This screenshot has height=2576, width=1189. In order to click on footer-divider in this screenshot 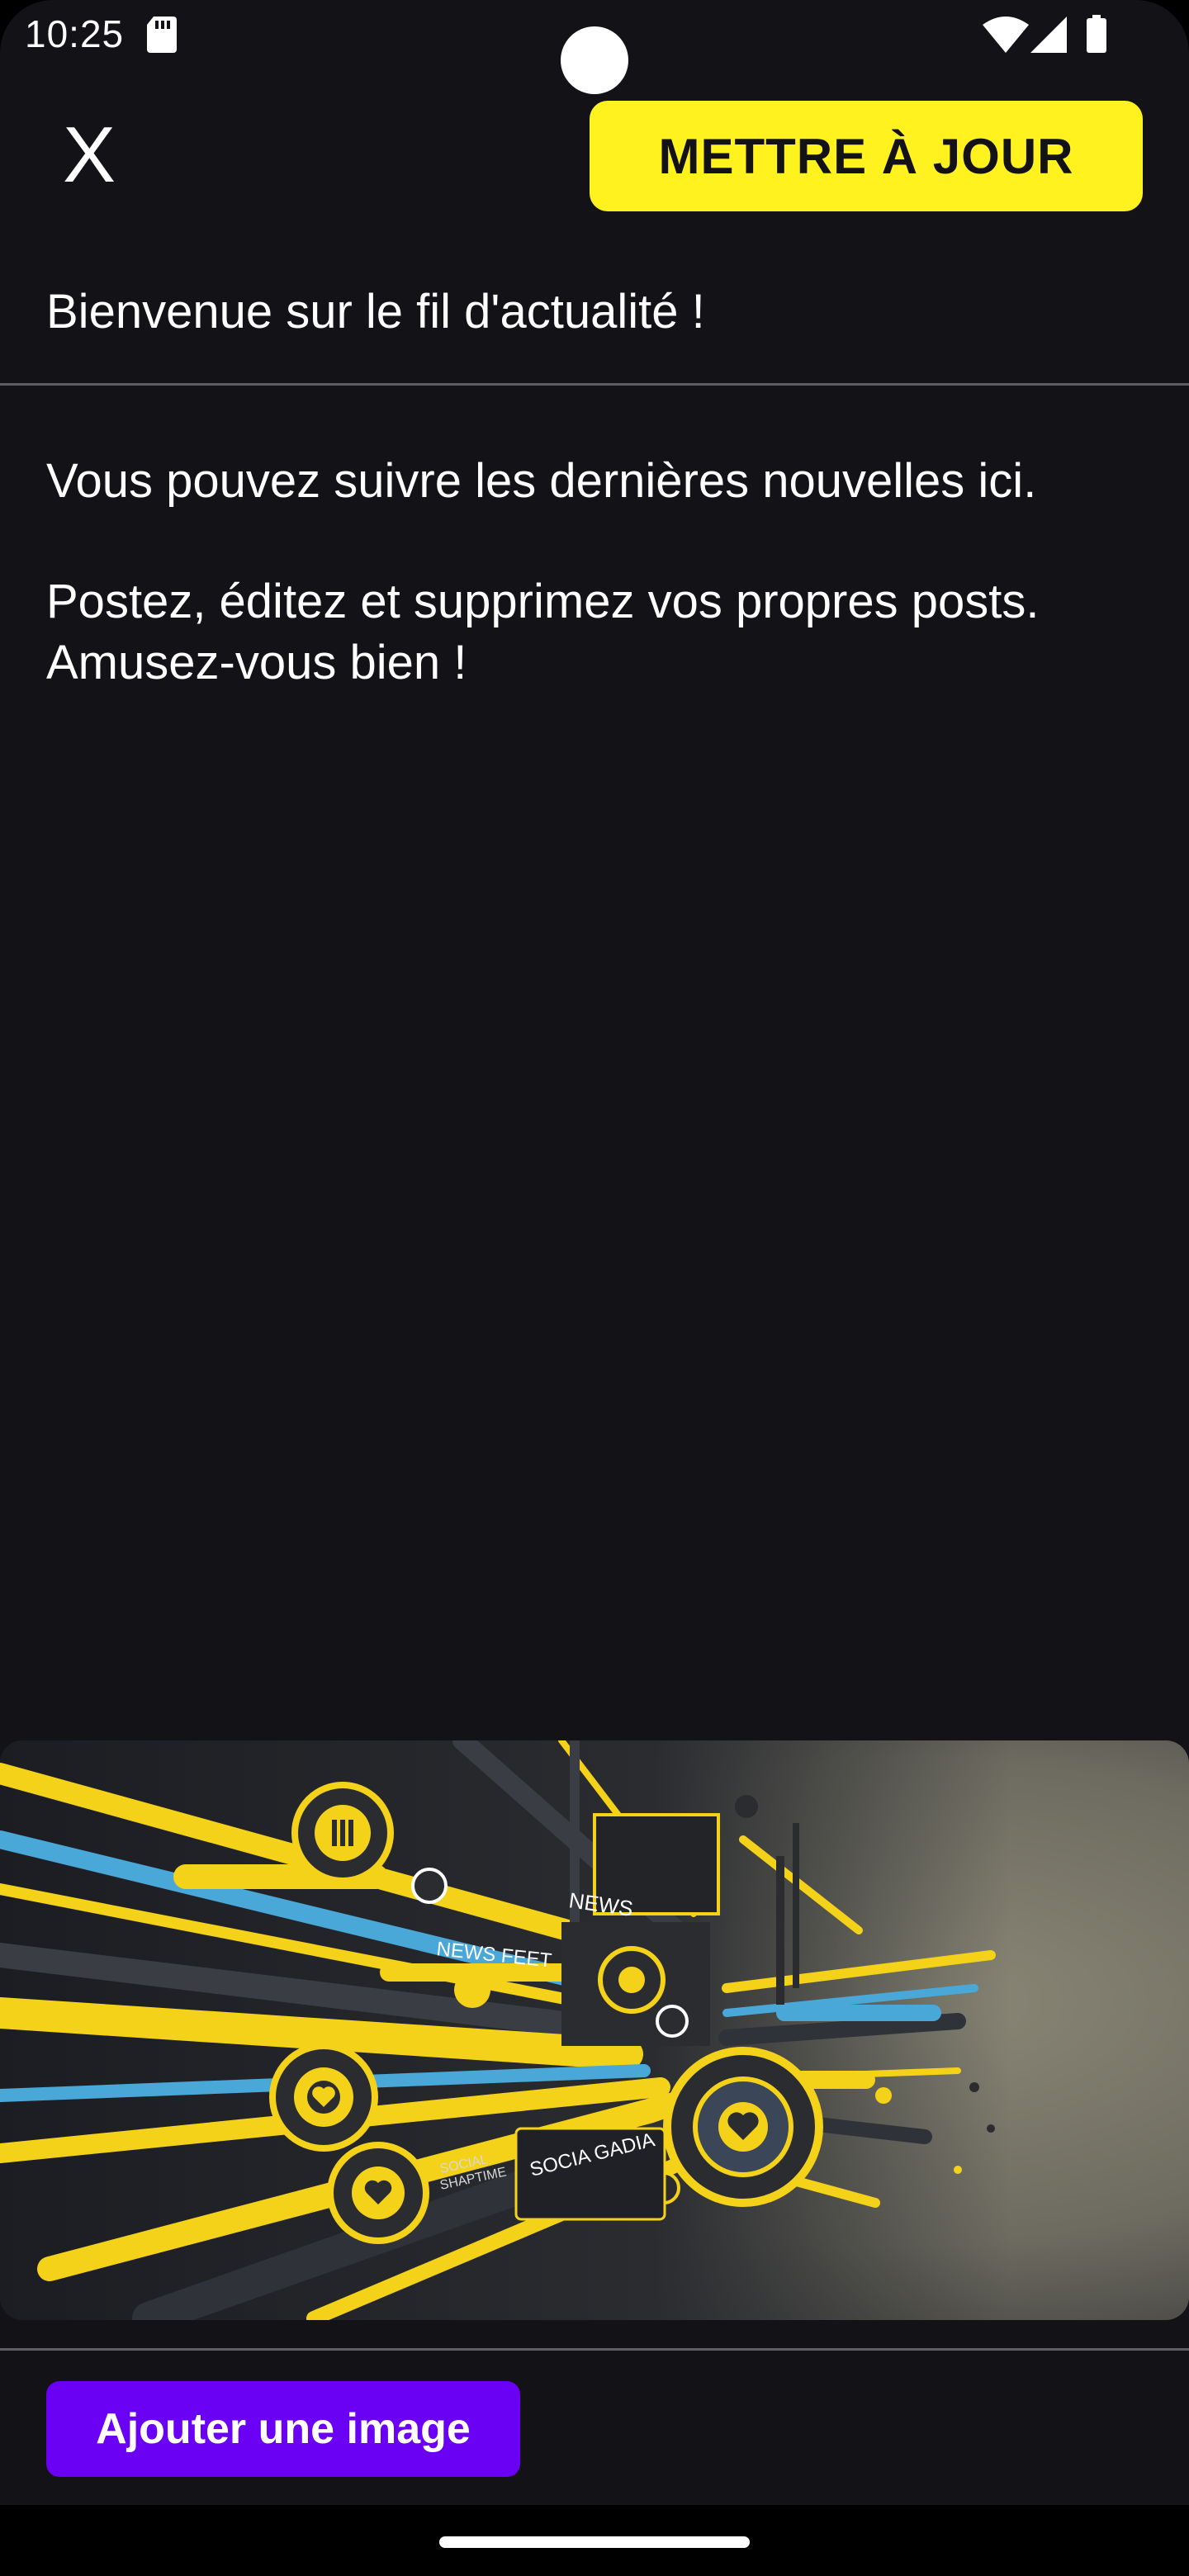, I will do `click(594, 2349)`.